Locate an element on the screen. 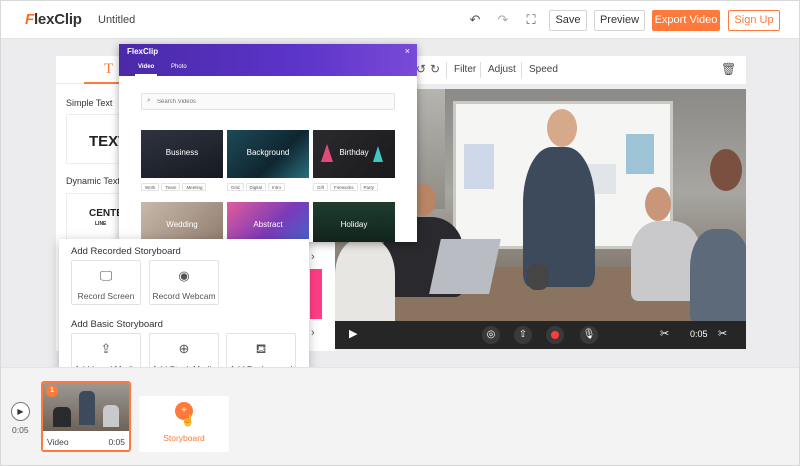  globe-icon: ◎ is located at coordinates (491, 335).